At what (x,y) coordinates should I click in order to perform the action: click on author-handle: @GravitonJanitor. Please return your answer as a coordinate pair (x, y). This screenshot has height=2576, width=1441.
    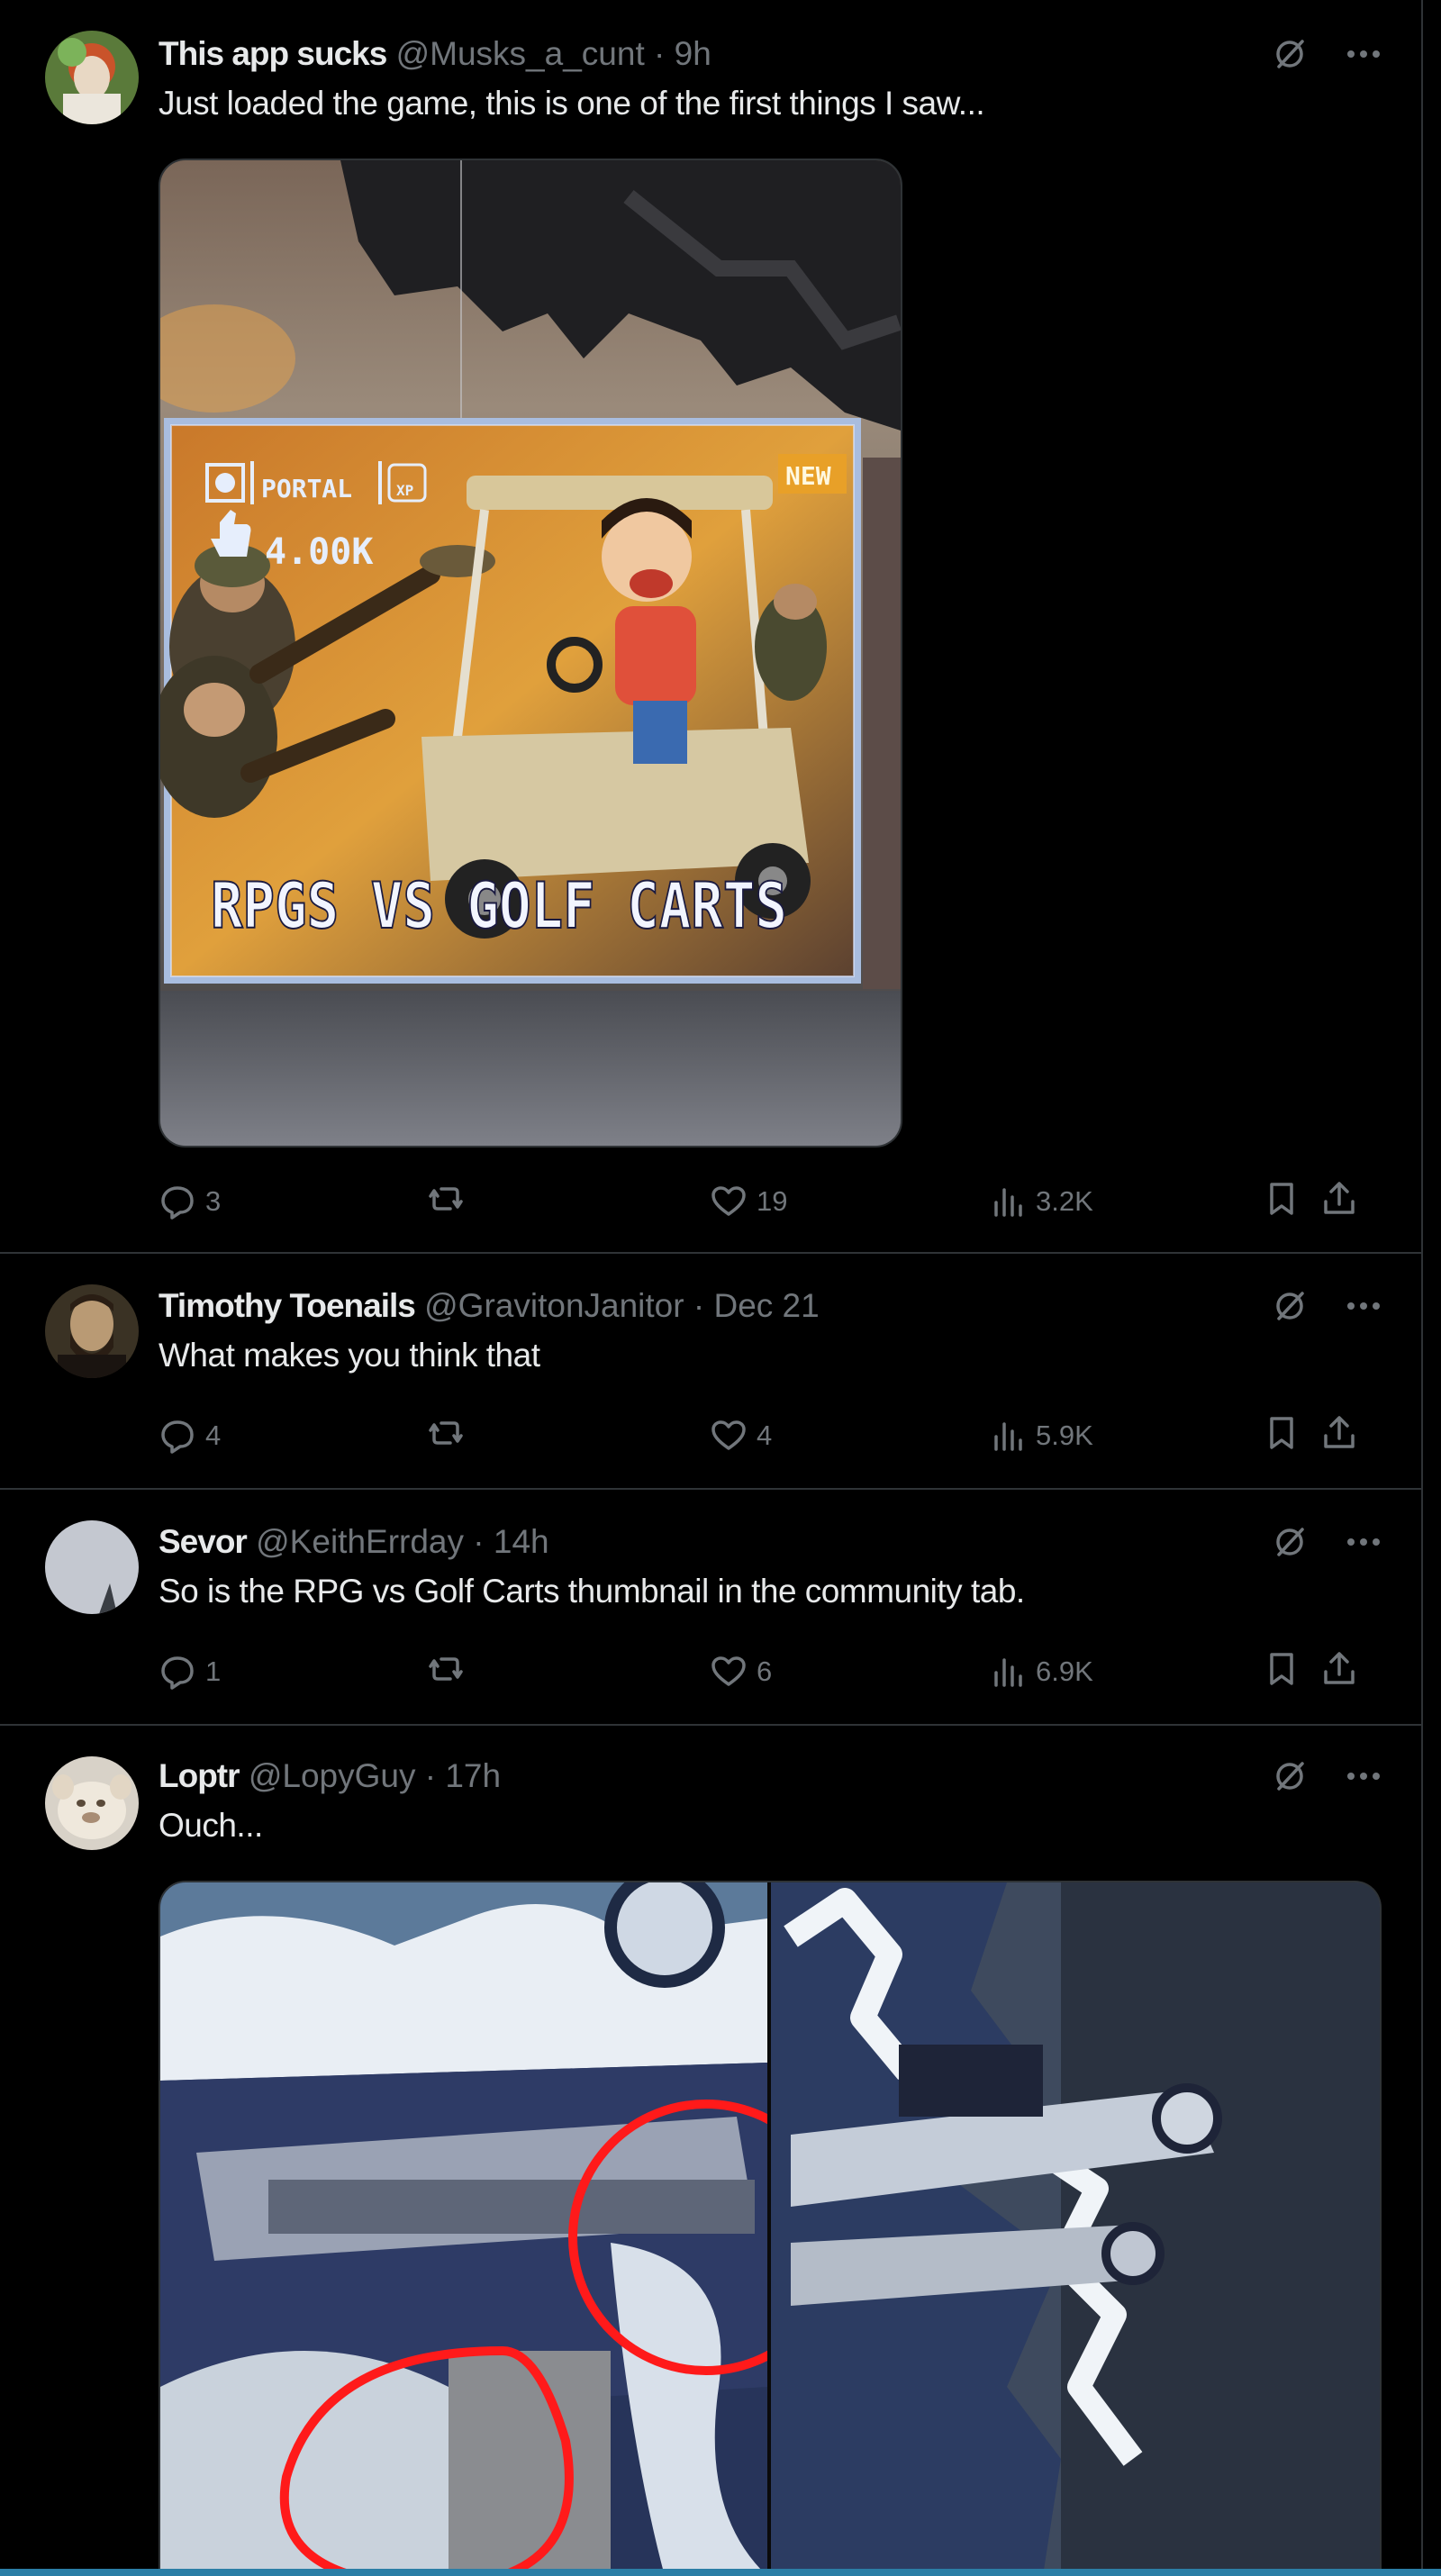
    Looking at the image, I should click on (554, 1305).